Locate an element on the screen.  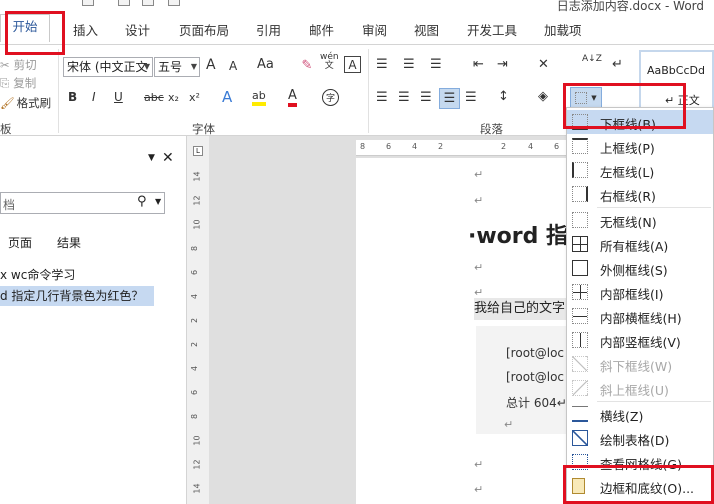
font-group-label: 字体 is located at coordinates (203, 129).